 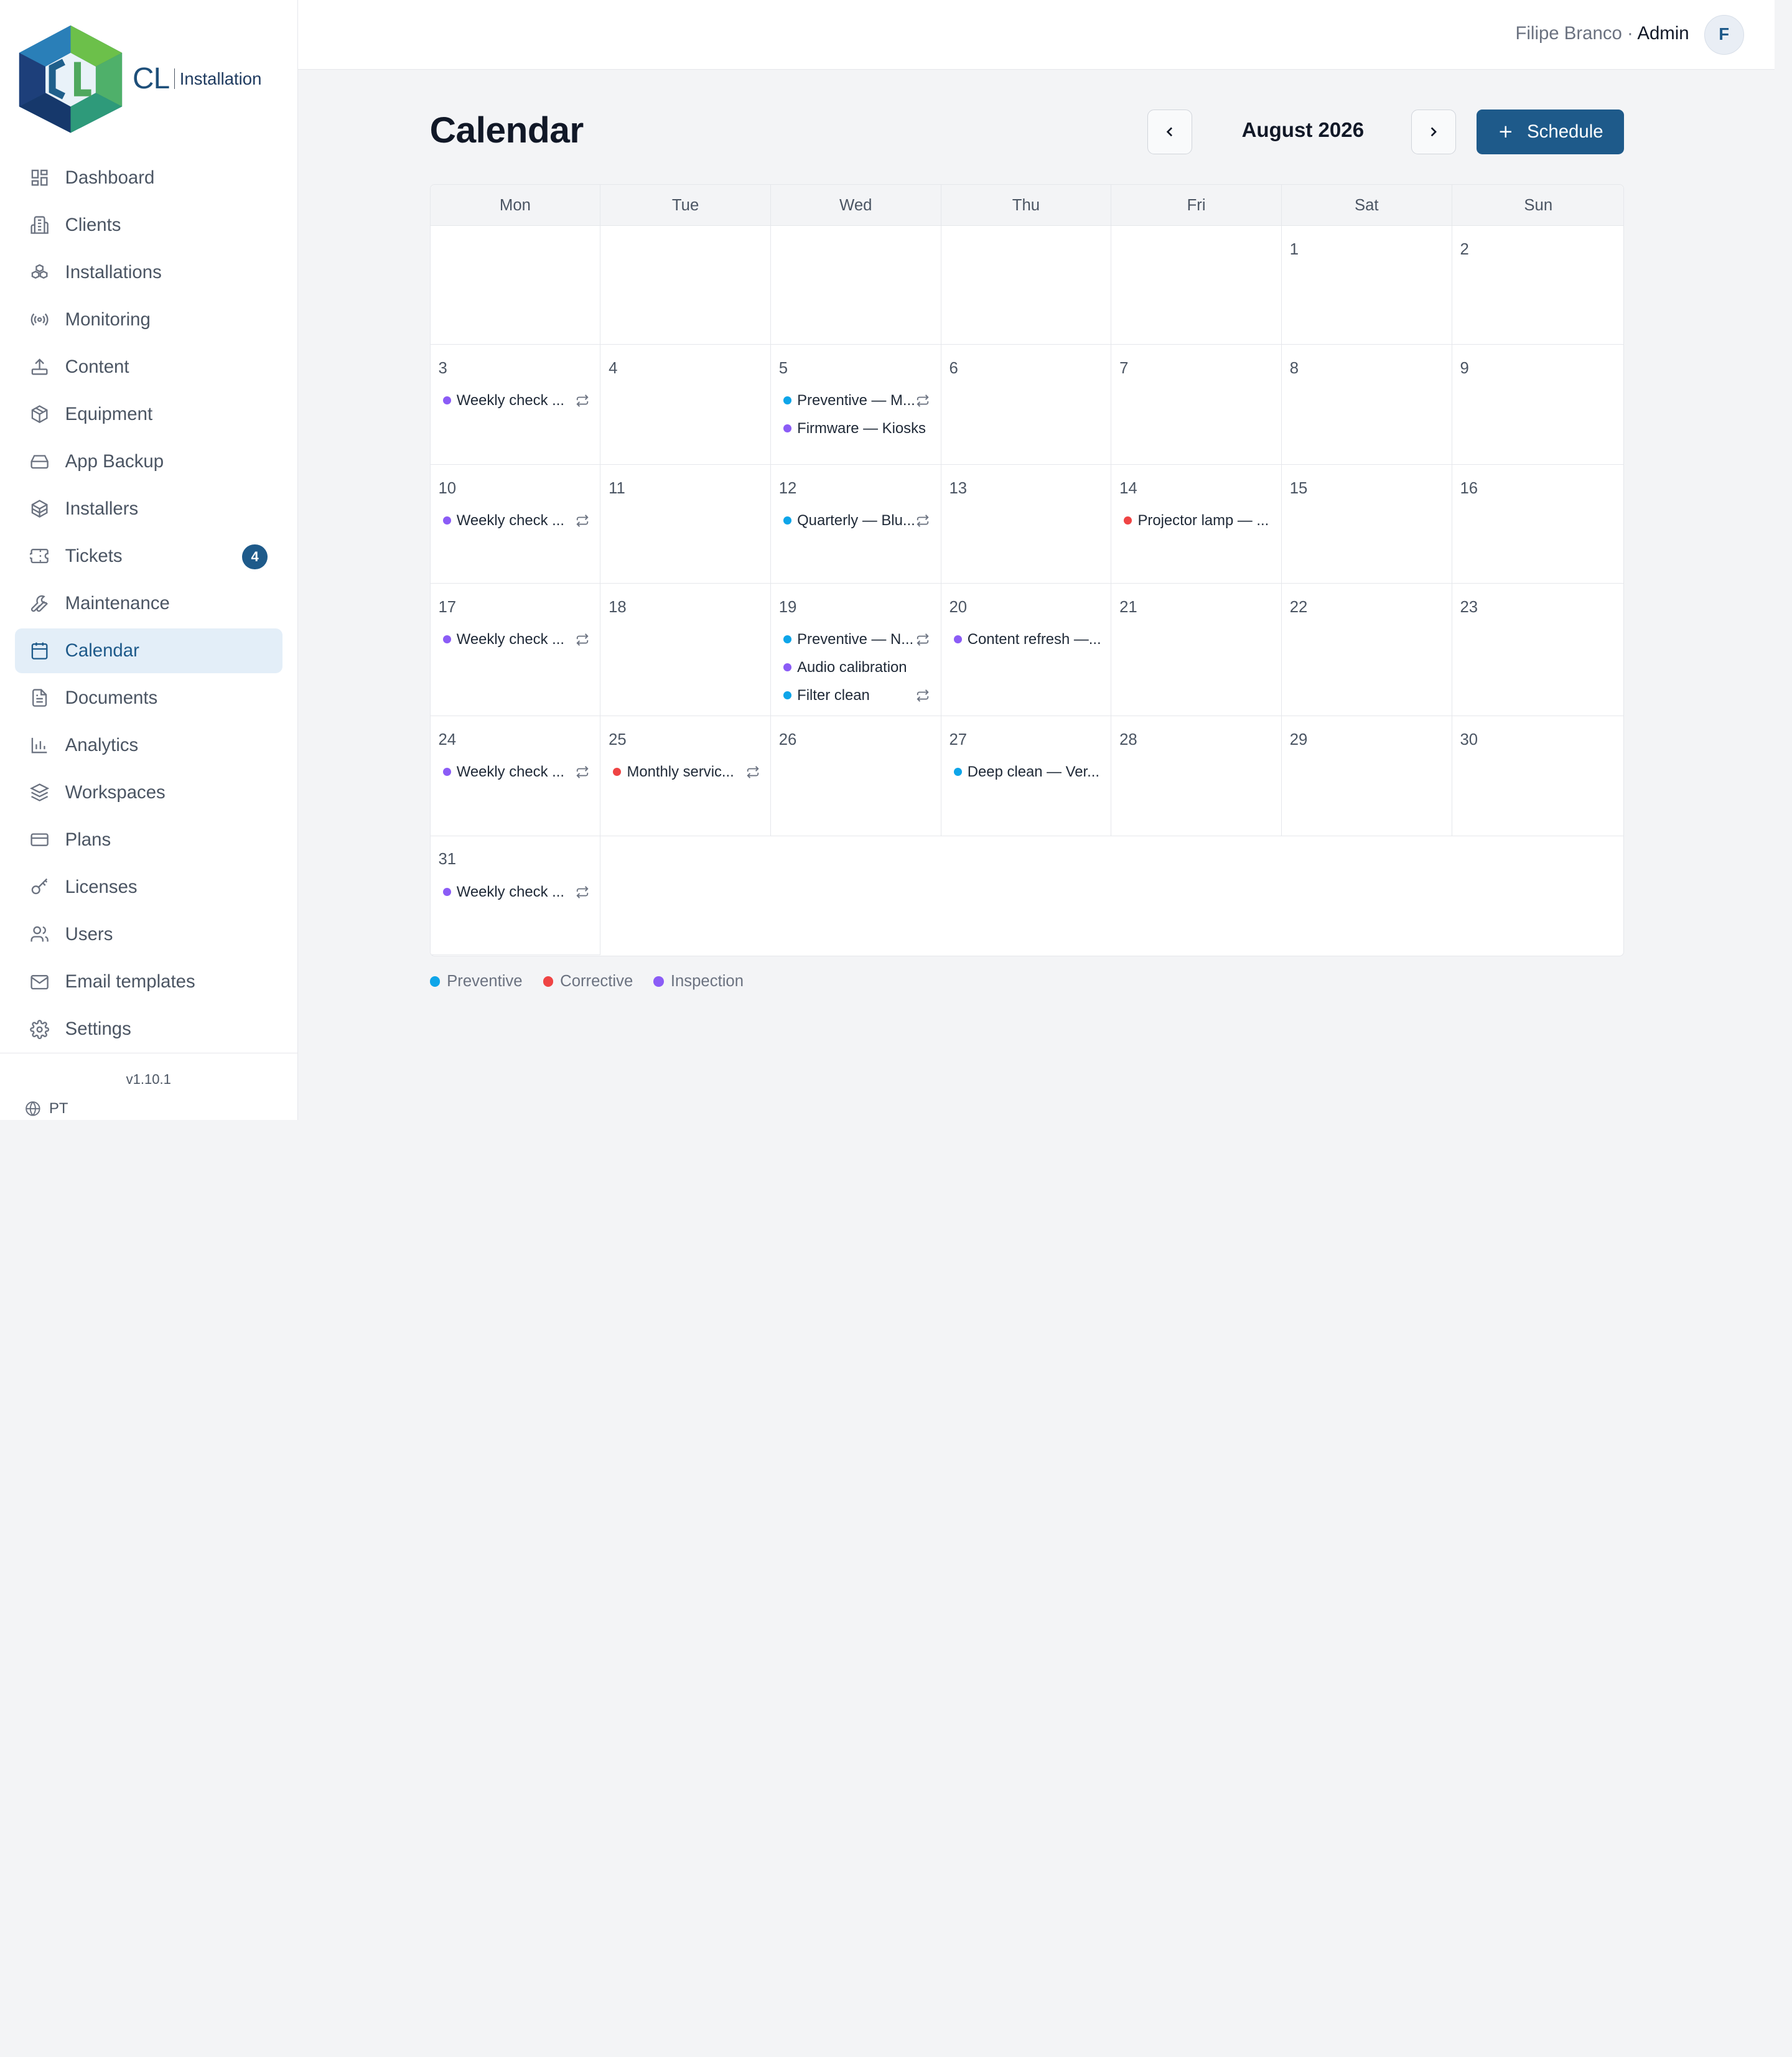 What do you see at coordinates (1366, 524) in the screenshot?
I see `day-cell: 15` at bounding box center [1366, 524].